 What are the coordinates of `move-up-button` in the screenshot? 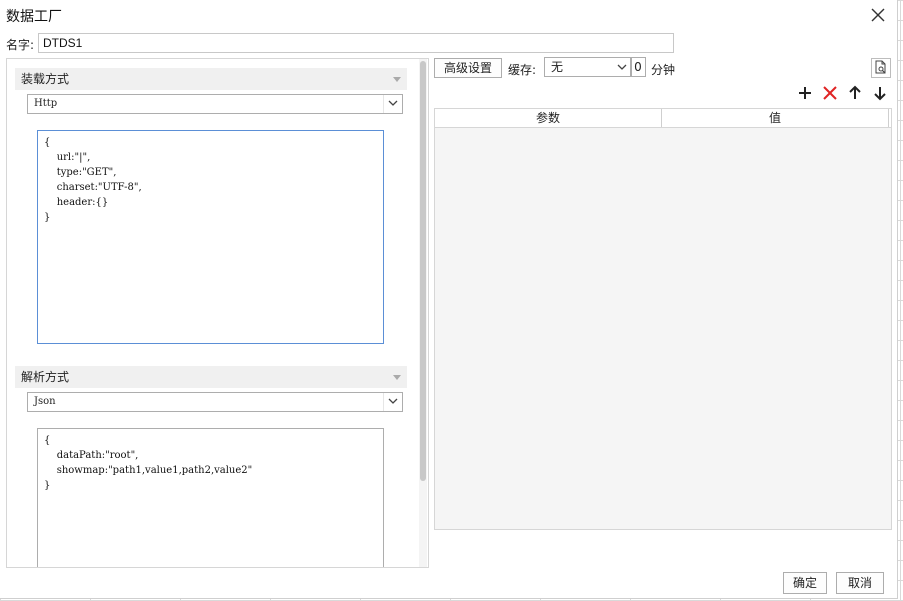 It's located at (855, 93).